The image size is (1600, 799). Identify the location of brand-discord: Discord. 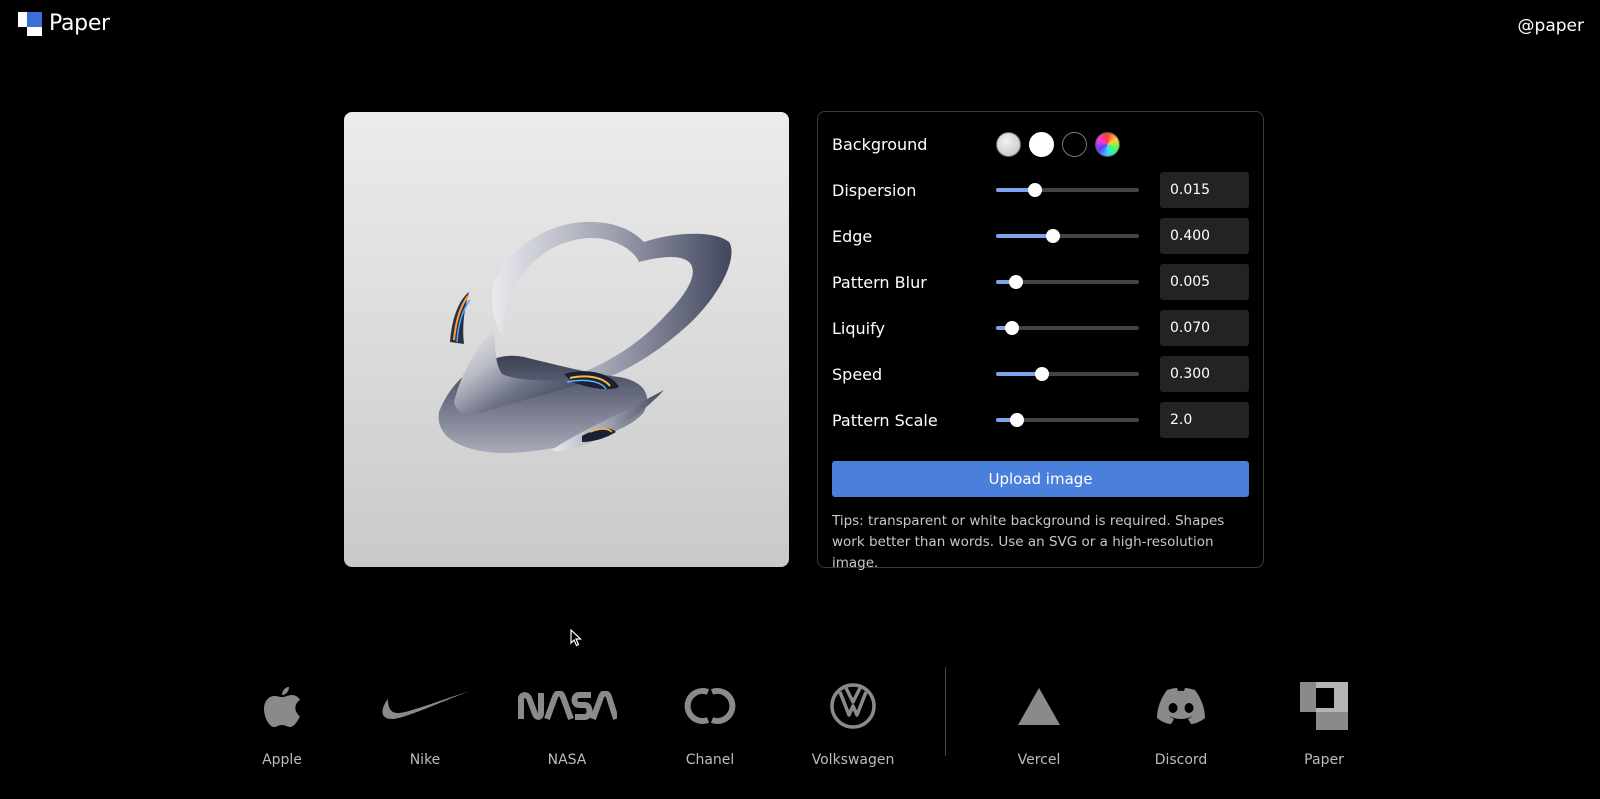
(1181, 714).